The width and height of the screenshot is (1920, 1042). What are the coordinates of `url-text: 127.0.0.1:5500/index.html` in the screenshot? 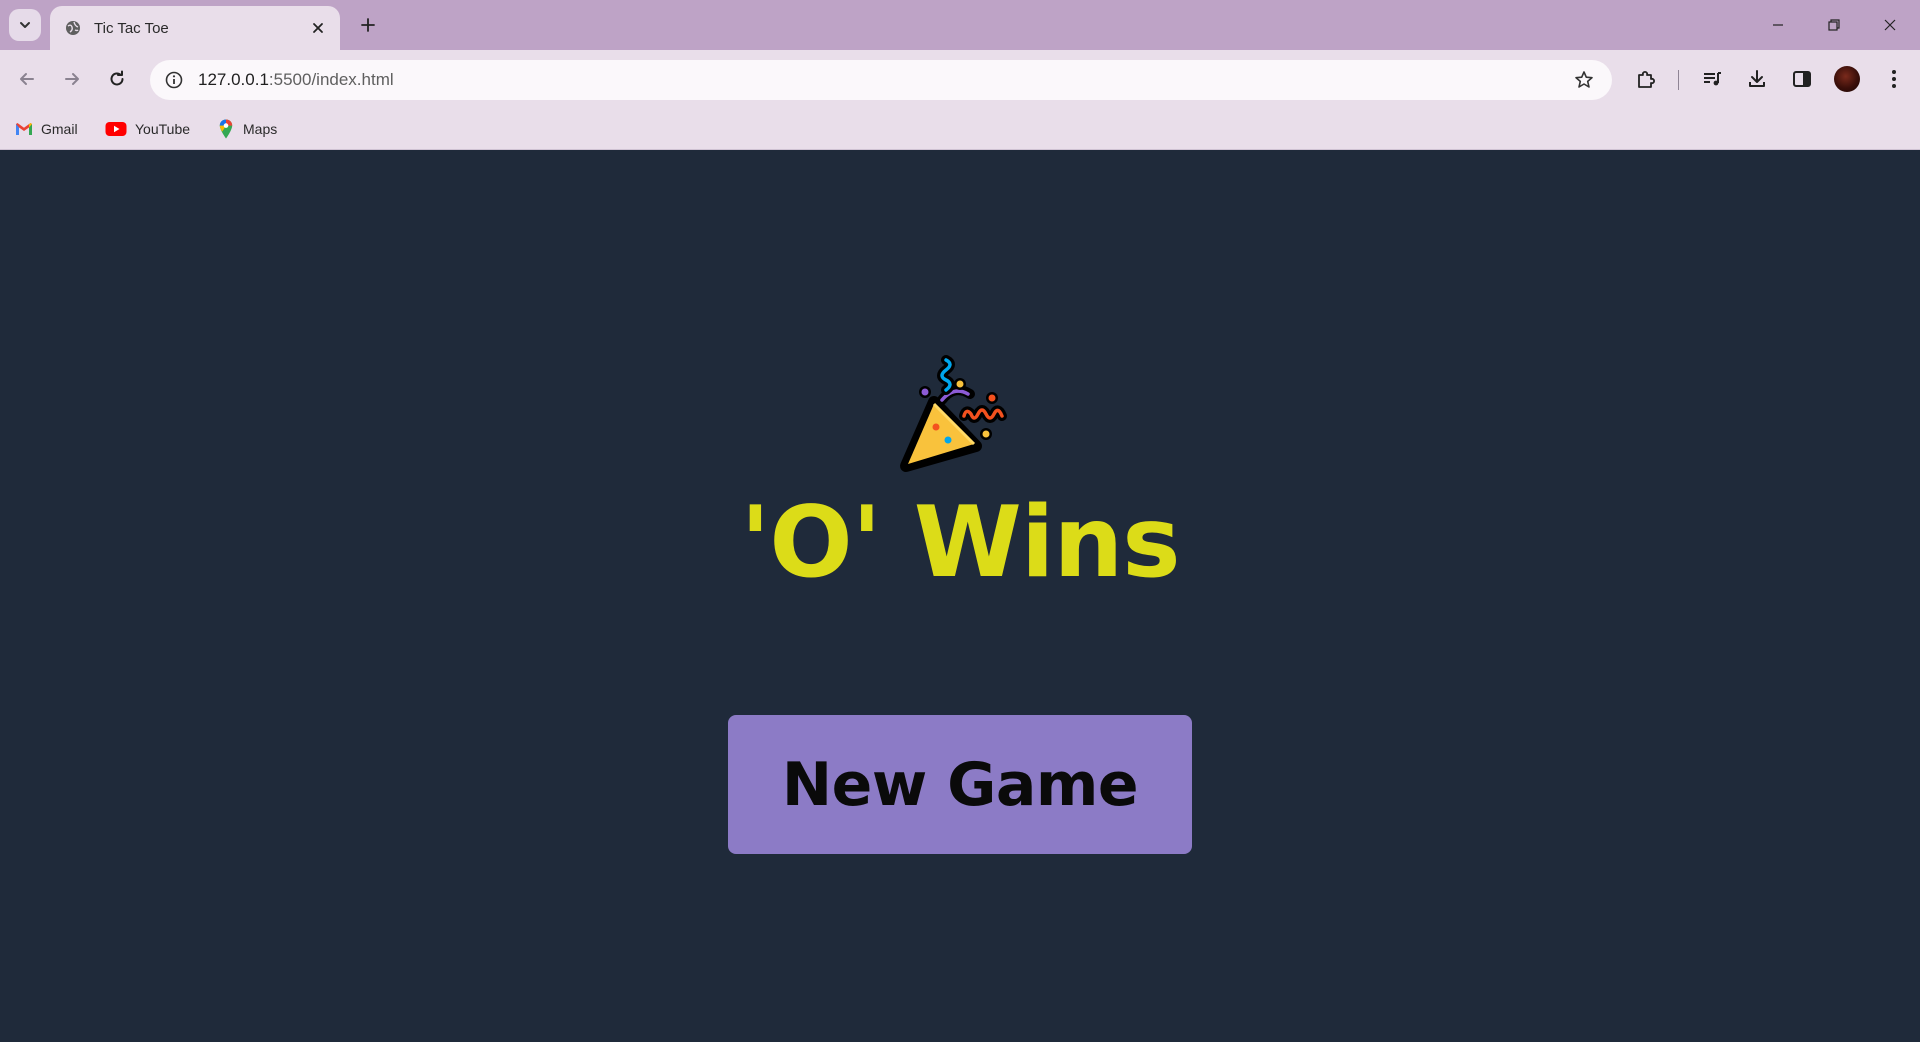 It's located at (882, 80).